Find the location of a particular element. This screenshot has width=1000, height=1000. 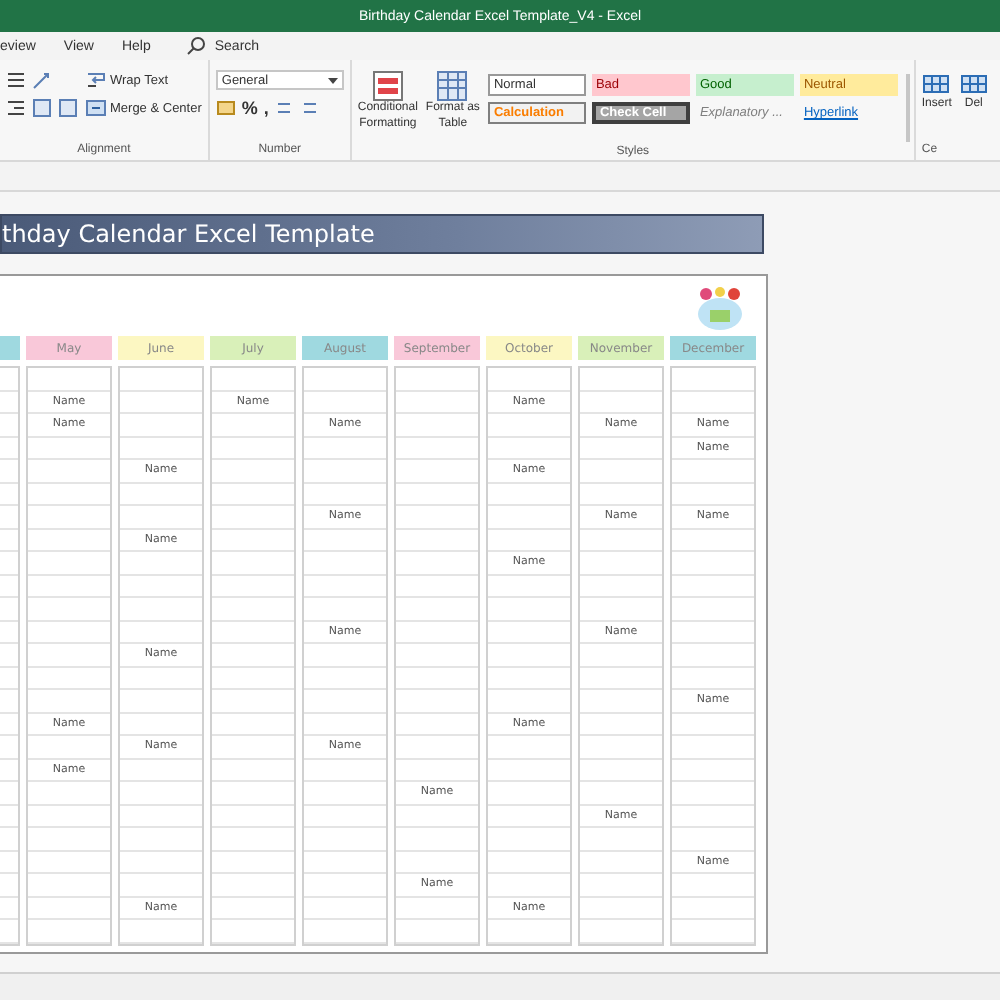

caret-icon is located at coordinates (332, 80).